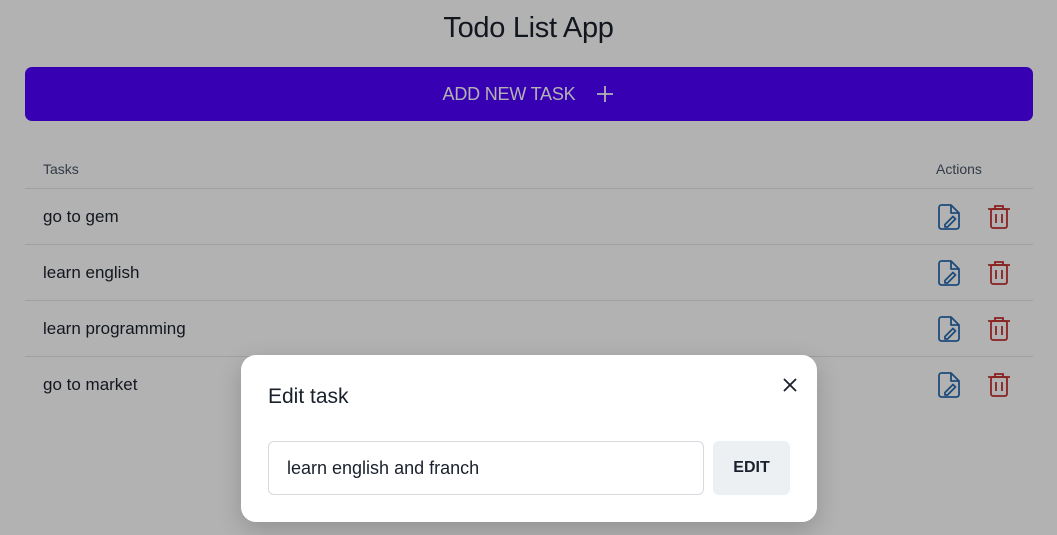  What do you see at coordinates (486, 468) in the screenshot?
I see `edit-task-input` at bounding box center [486, 468].